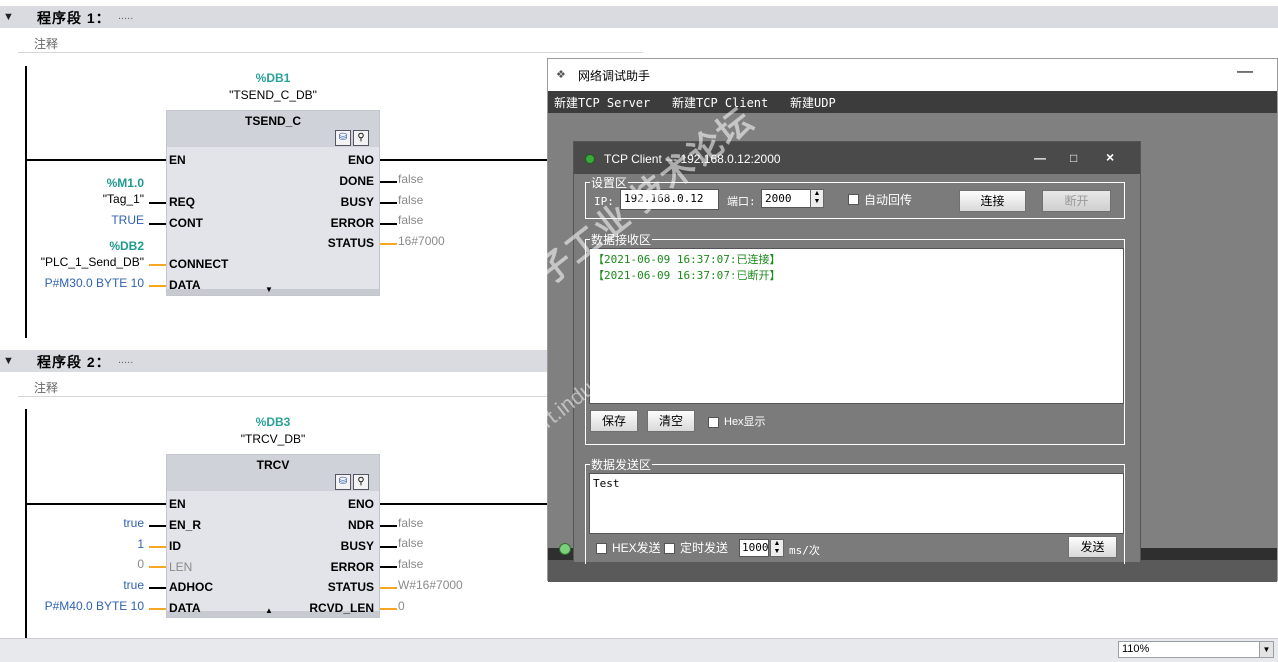  What do you see at coordinates (745, 422) in the screenshot?
I see `hex-display-label: Hex显示` at bounding box center [745, 422].